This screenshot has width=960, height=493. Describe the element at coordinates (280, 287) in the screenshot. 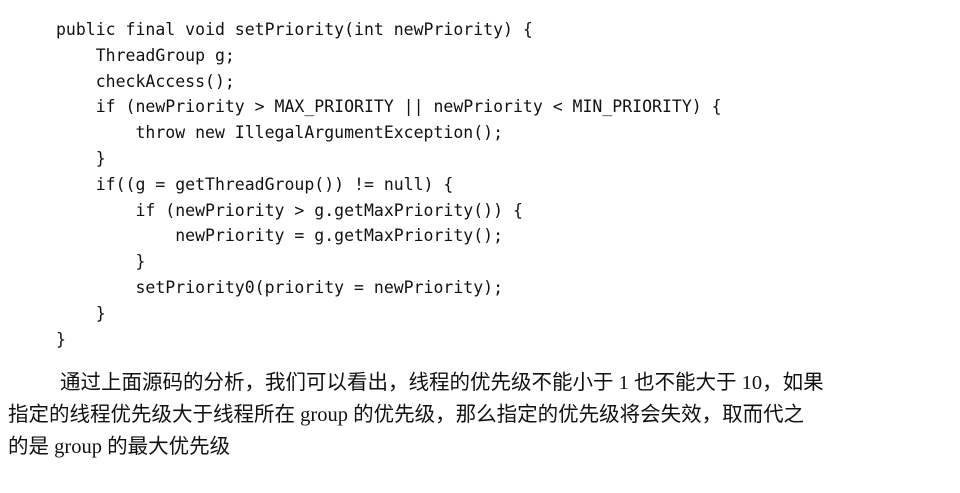

I see `code-line: setPriority0(priority = newPriority);` at that location.